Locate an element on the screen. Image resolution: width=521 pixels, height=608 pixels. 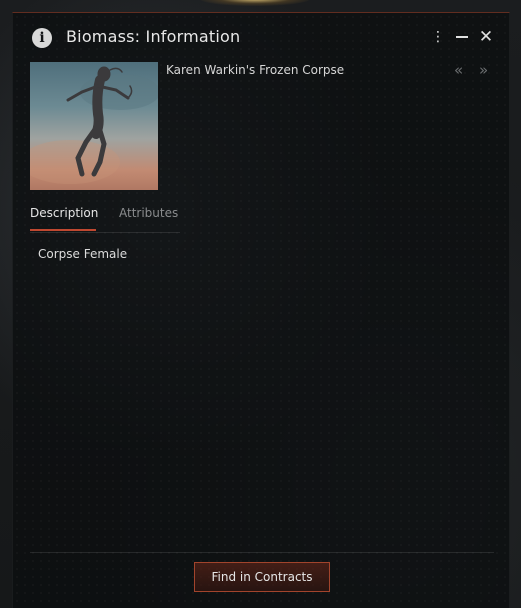
footer-divider is located at coordinates (262, 552).